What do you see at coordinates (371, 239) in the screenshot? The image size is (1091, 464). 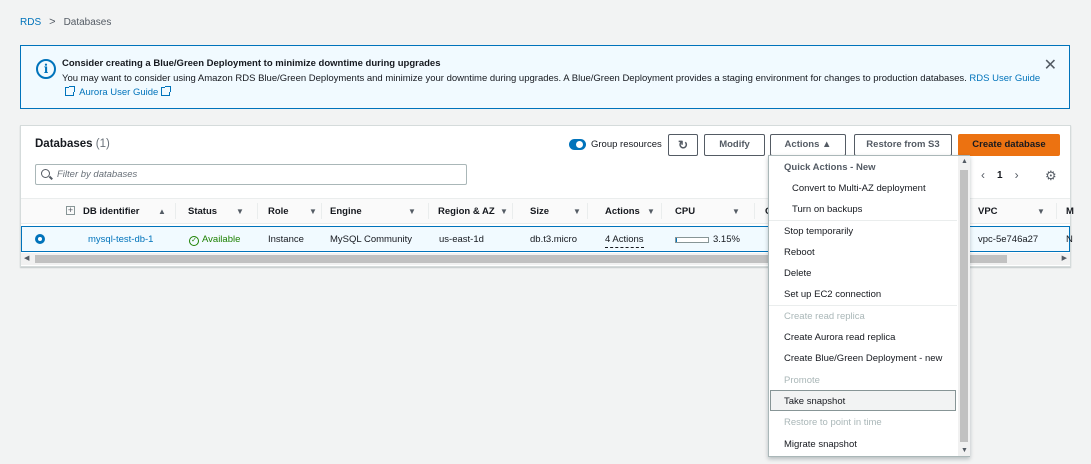 I see `engine-cell: MySQL Community` at bounding box center [371, 239].